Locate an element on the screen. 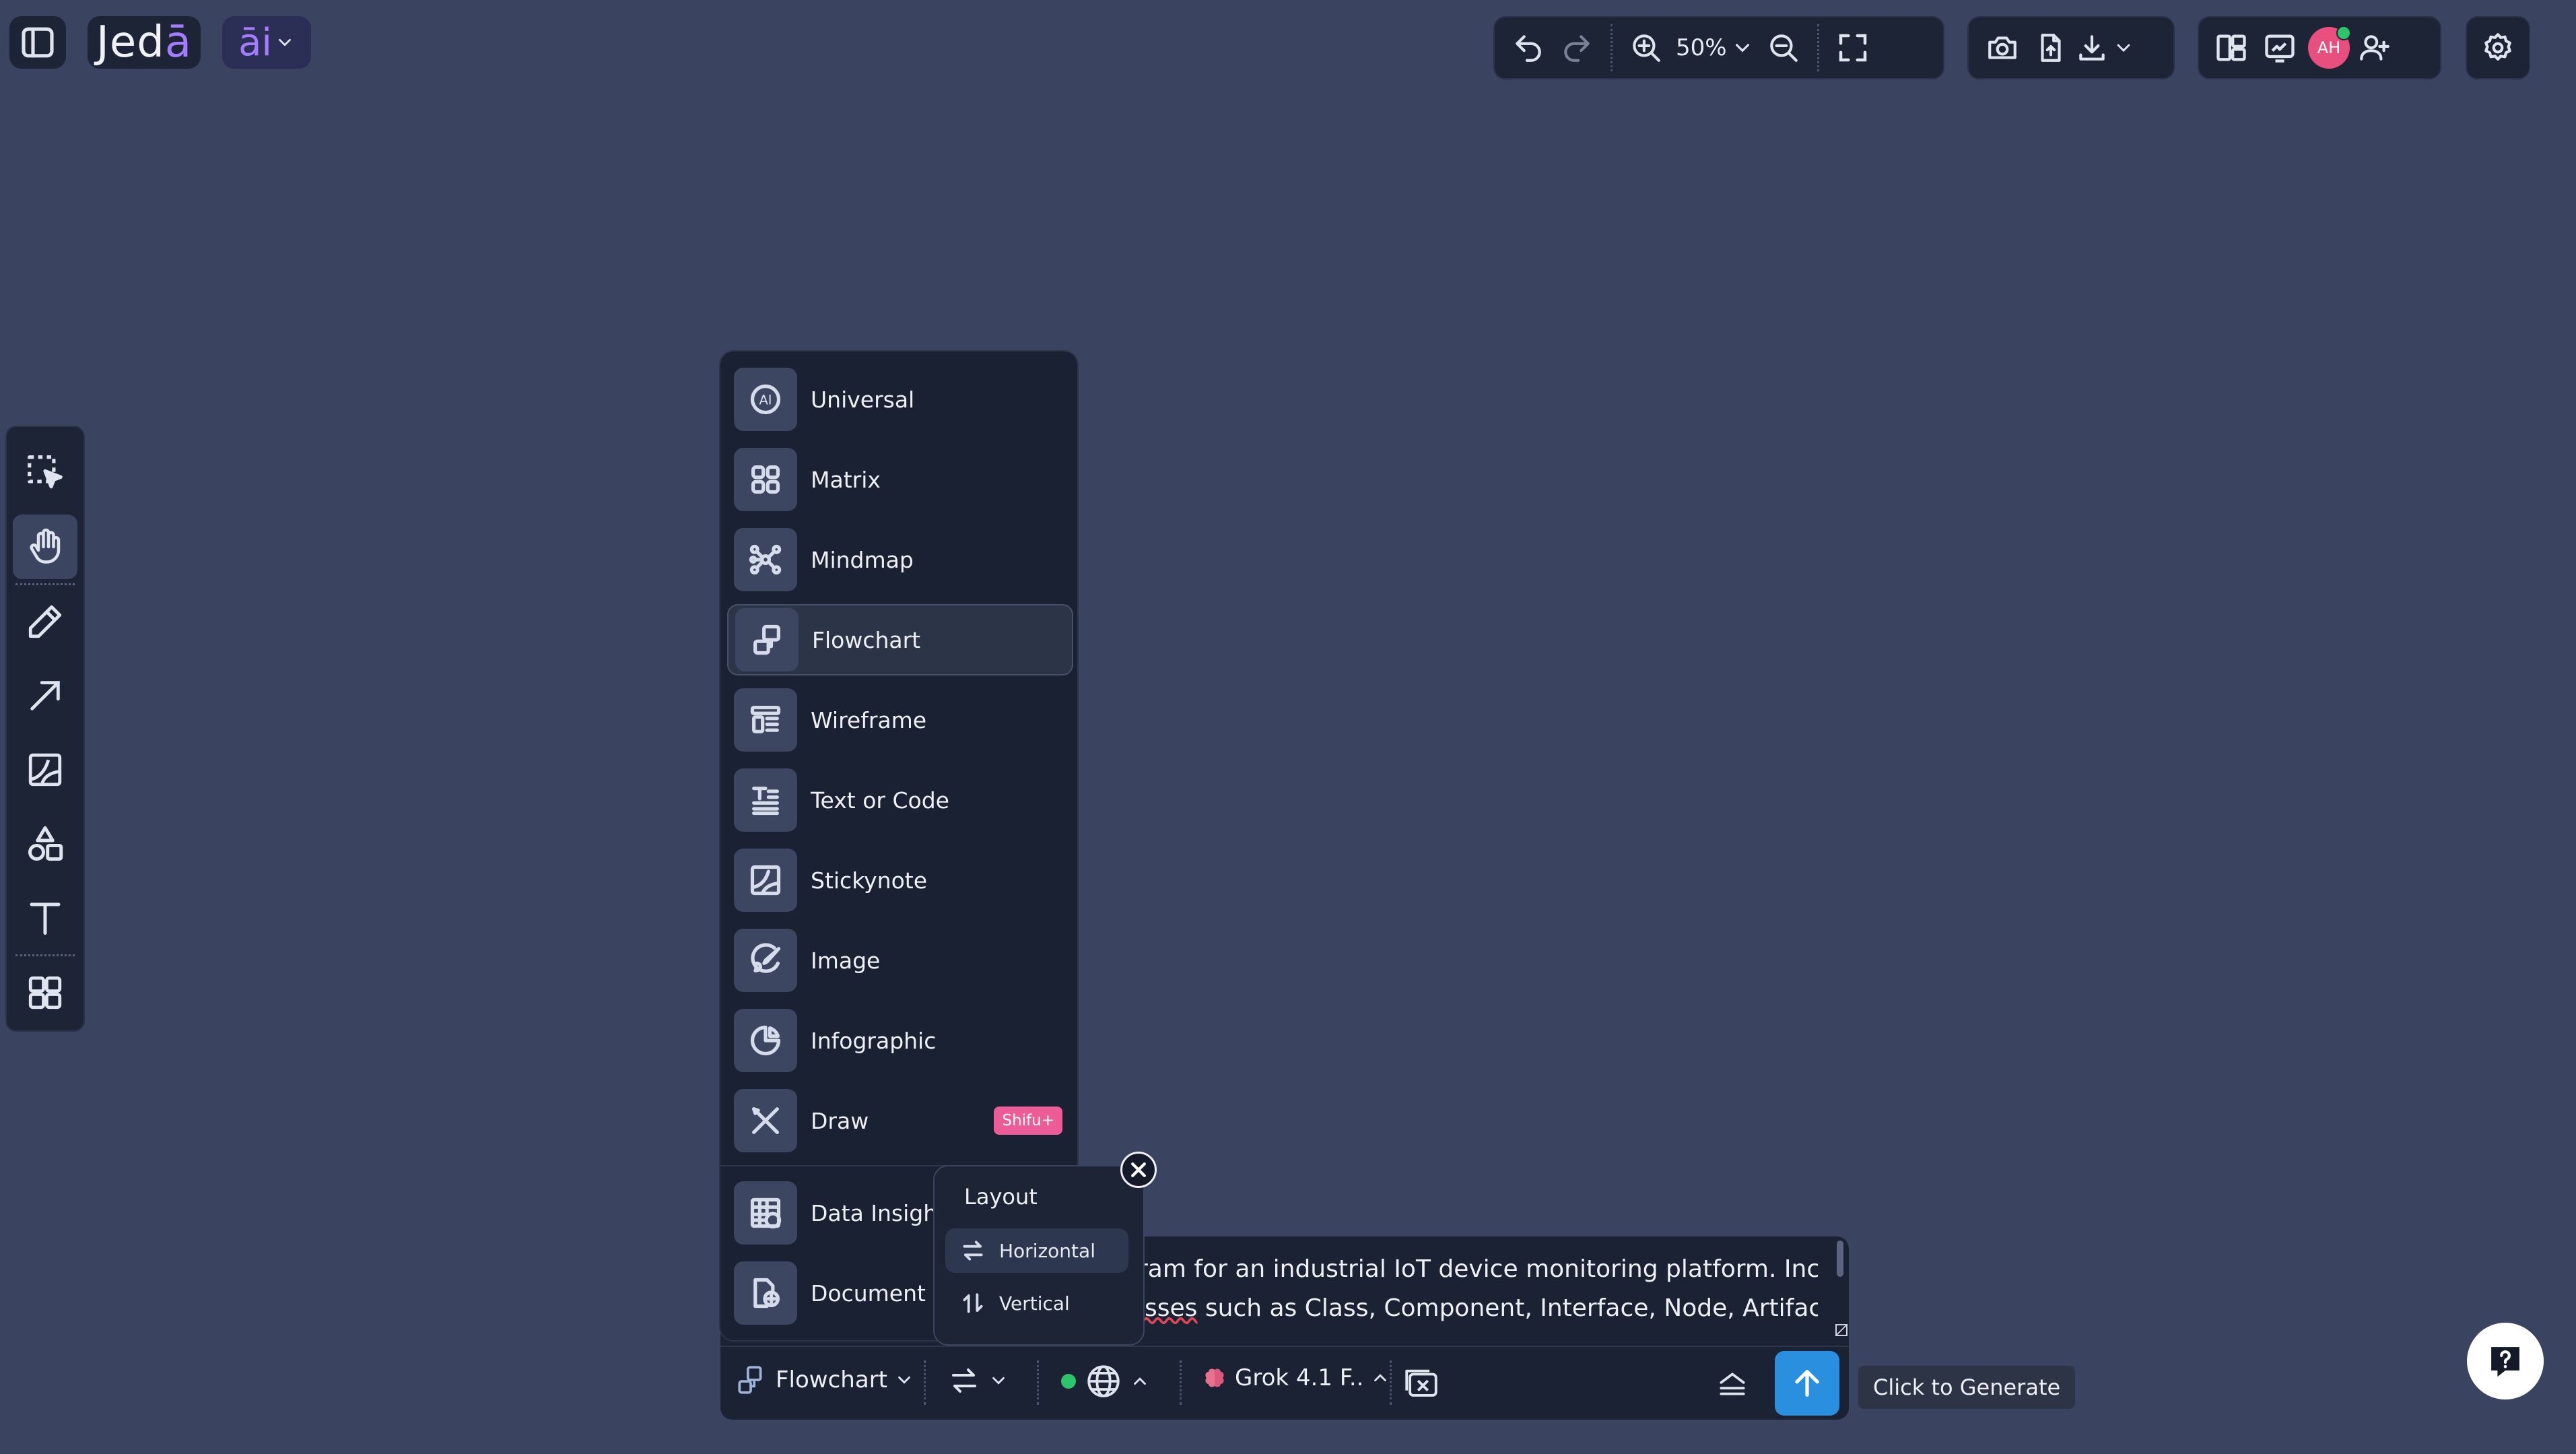 The height and width of the screenshot is (1454, 2576). chat-history-button is located at coordinates (1421, 1383).